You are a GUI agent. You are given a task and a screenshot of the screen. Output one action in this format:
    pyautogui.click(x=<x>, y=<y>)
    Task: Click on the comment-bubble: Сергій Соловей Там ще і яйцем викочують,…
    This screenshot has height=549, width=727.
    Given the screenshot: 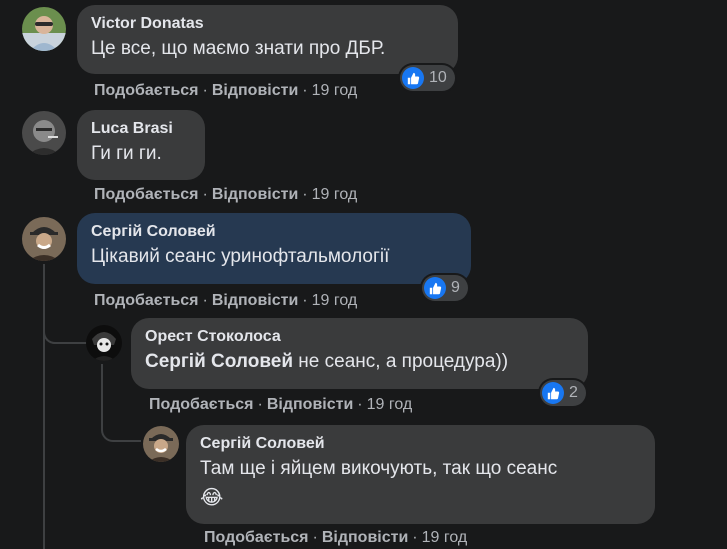 What is the action you would take?
    pyautogui.click(x=420, y=474)
    